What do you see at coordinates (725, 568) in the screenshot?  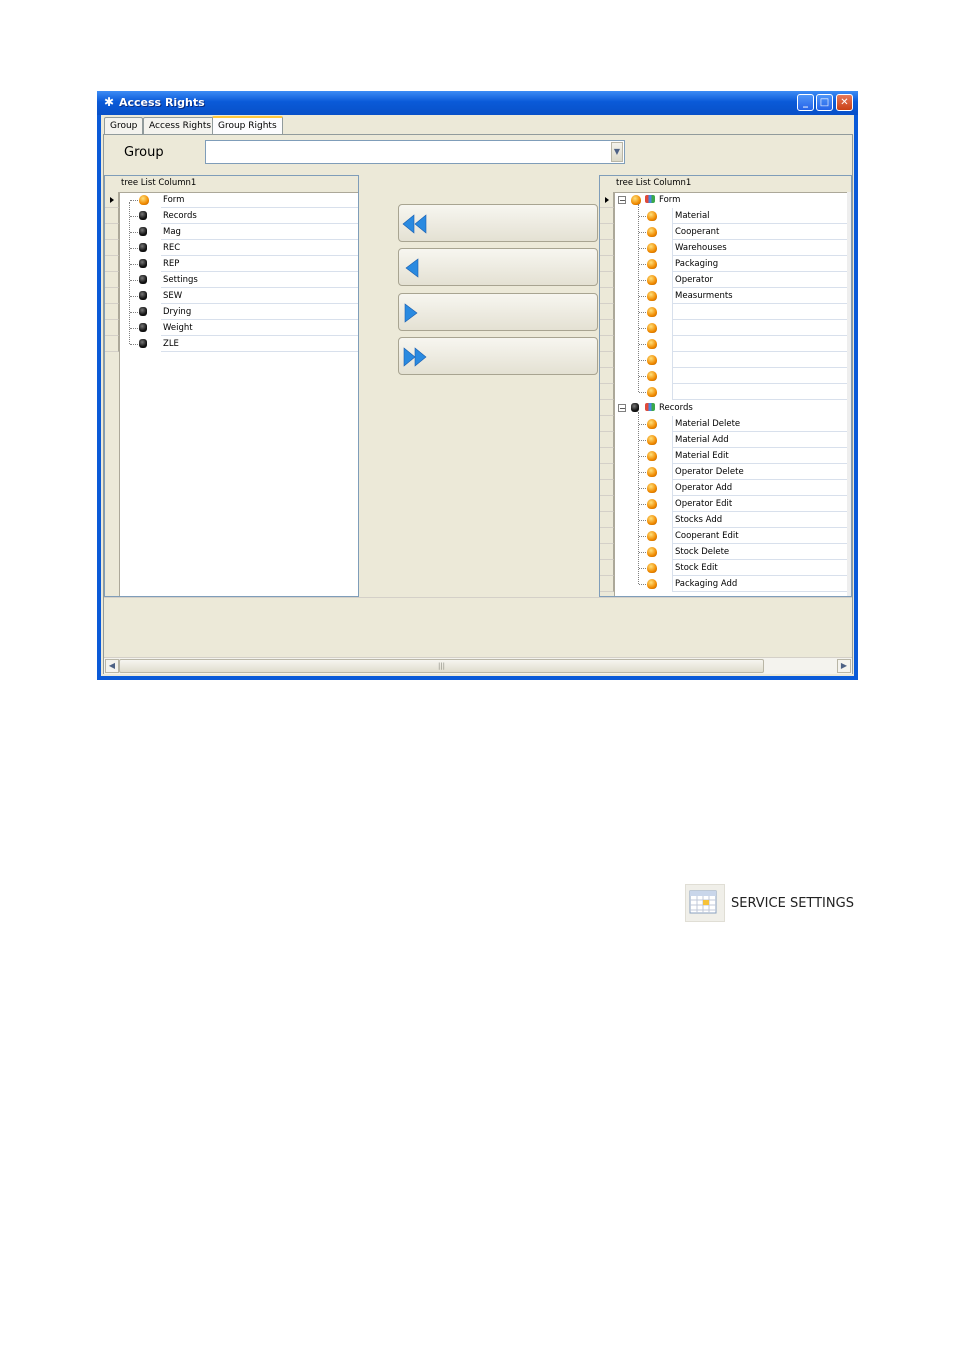 I see `tree-row: Stock Edit` at bounding box center [725, 568].